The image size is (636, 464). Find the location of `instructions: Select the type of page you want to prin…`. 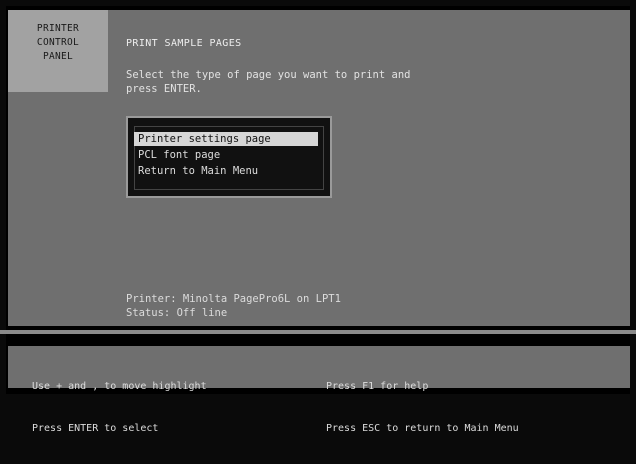

instructions: Select the type of page you want to prin… is located at coordinates (268, 82).